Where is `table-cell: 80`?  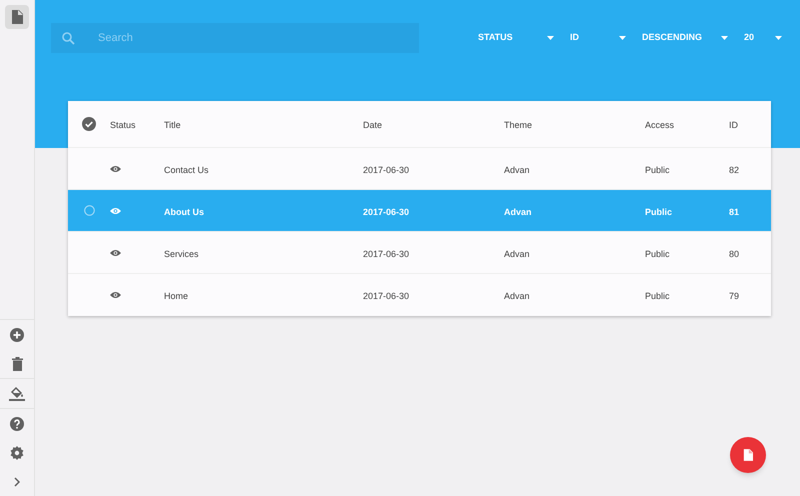
table-cell: 80 is located at coordinates (734, 253).